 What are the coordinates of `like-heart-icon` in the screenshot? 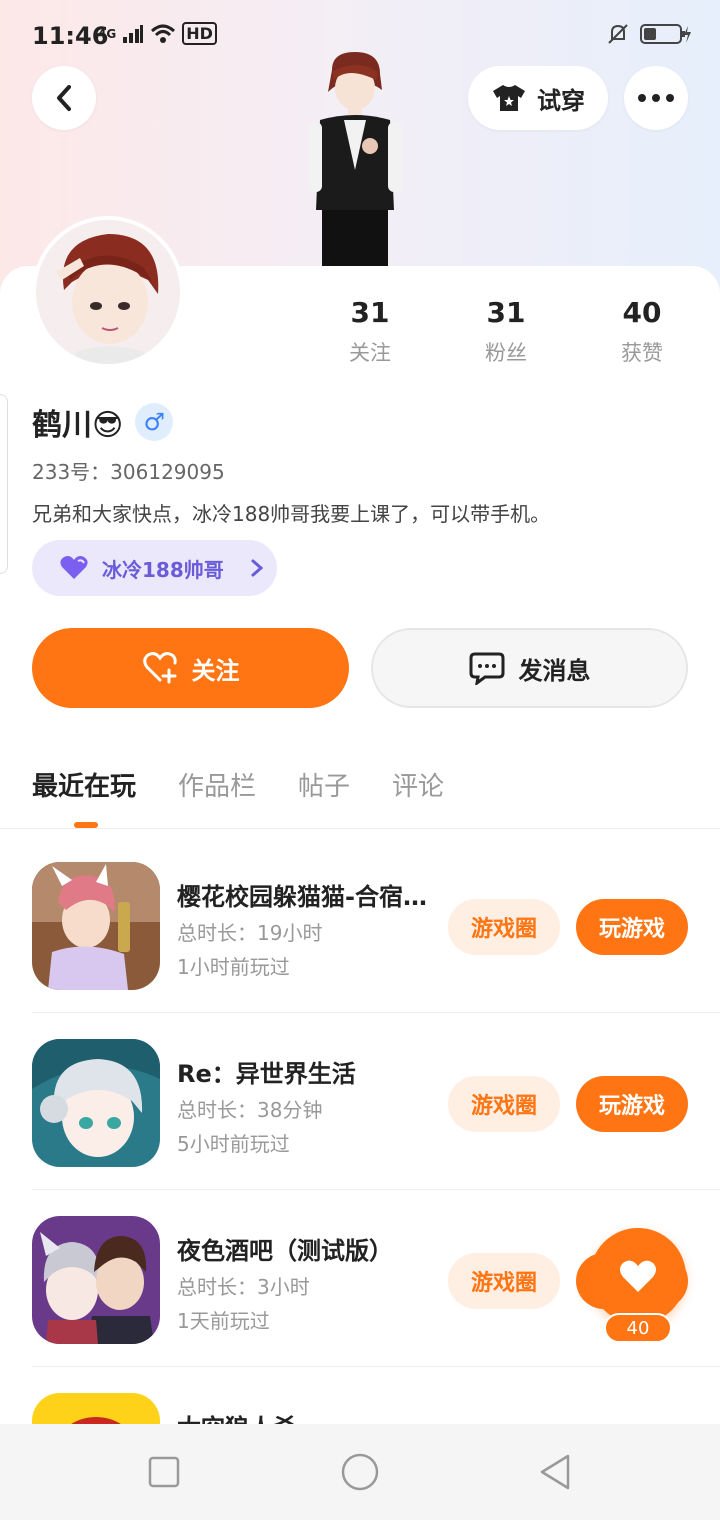 It's located at (638, 1276).